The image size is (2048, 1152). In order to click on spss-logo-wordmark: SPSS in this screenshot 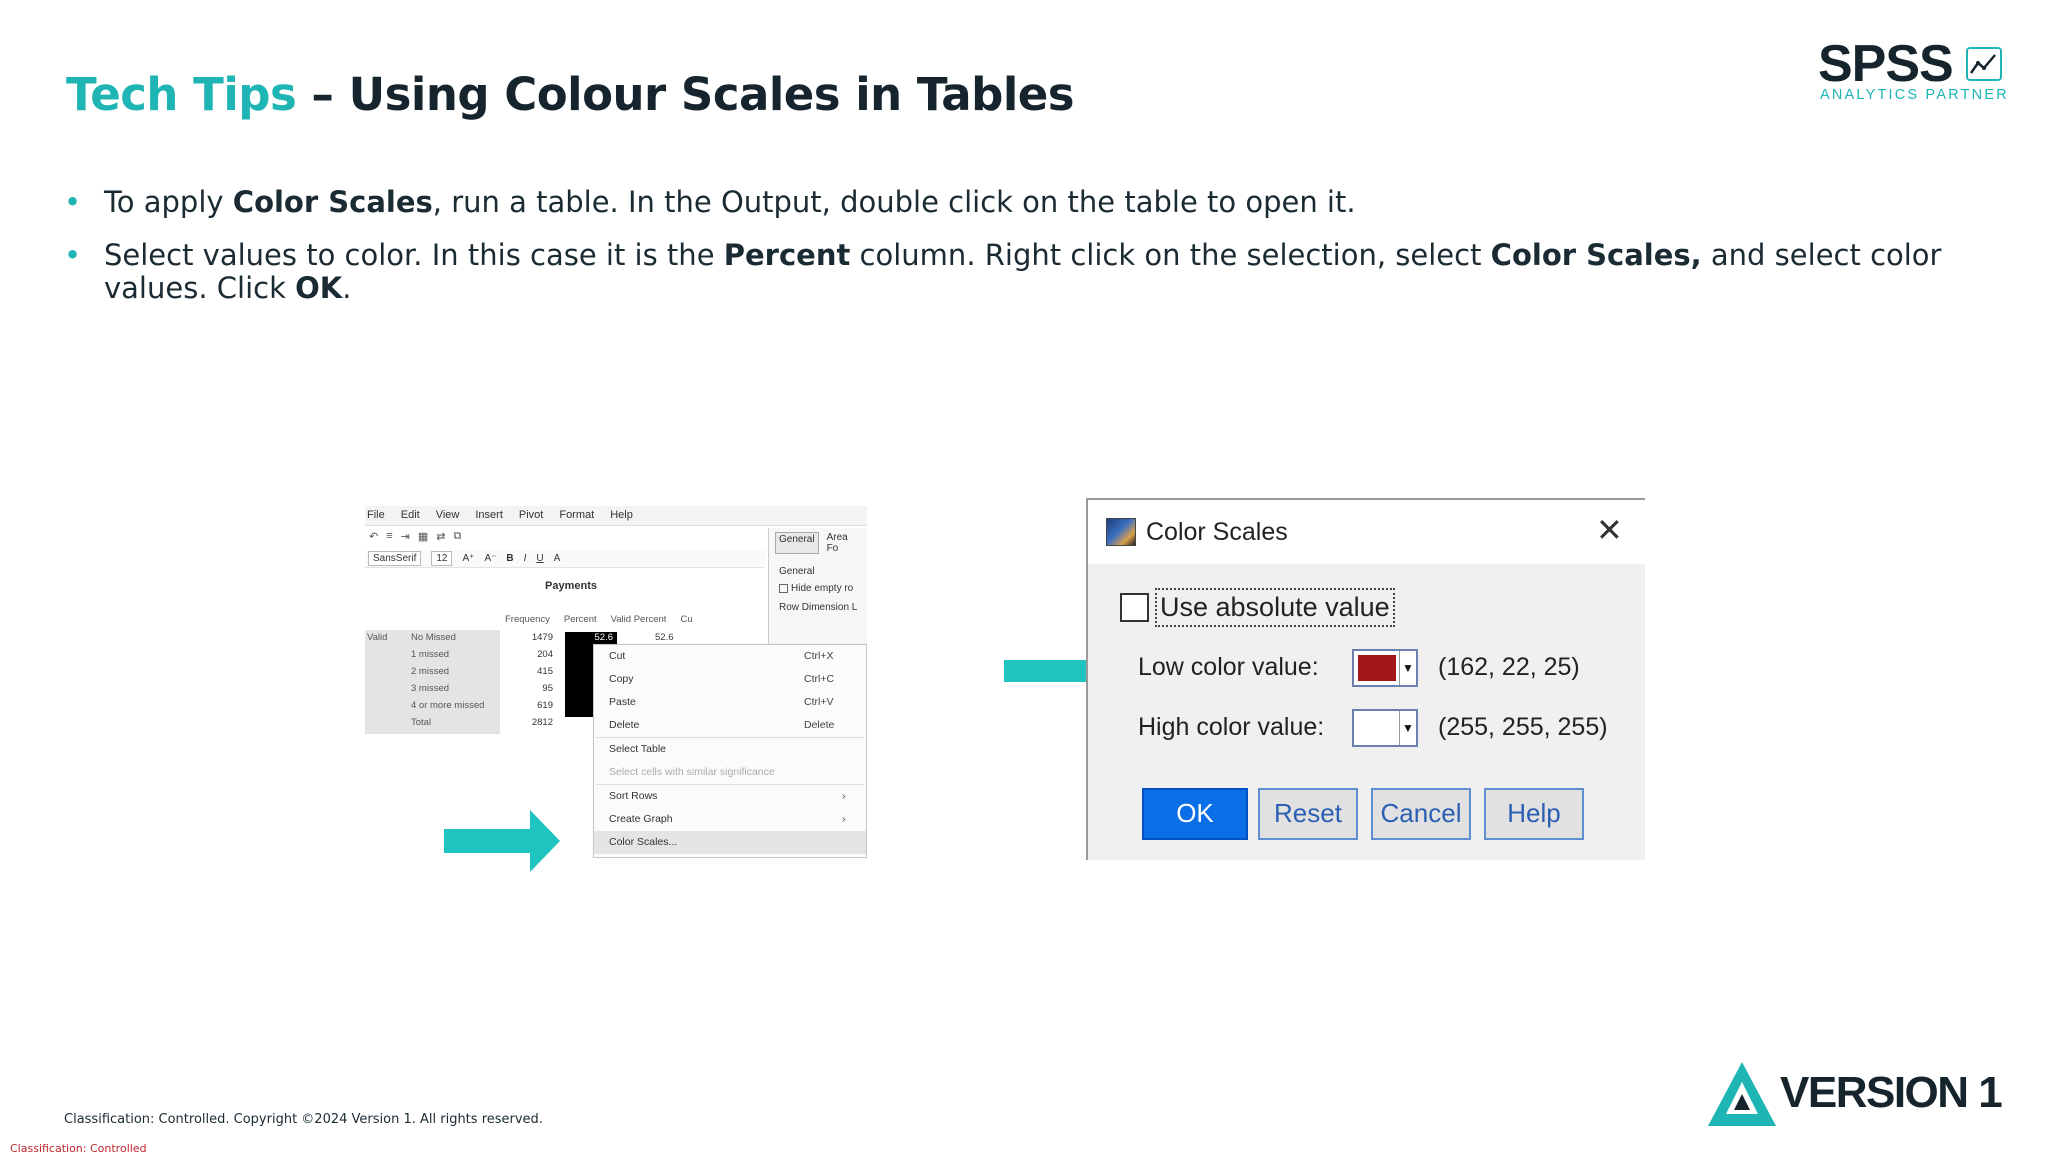, I will do `click(1886, 64)`.